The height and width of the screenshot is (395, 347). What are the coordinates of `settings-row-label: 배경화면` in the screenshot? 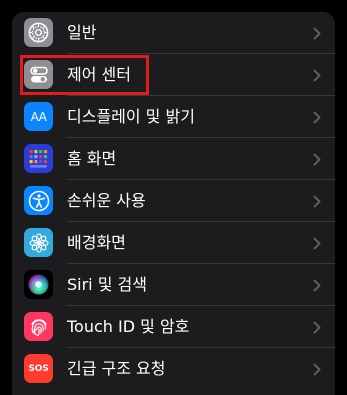 It's located at (96, 242).